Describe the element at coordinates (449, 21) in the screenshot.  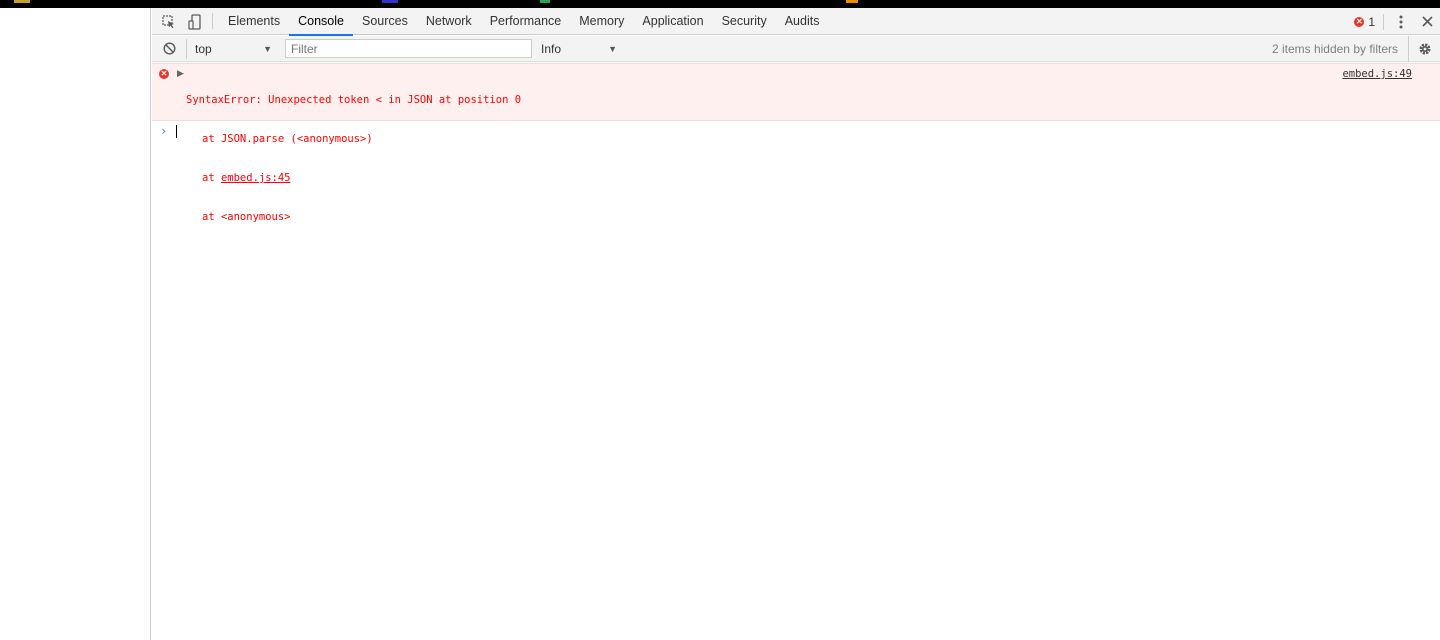
I see `tab-network: Network` at that location.